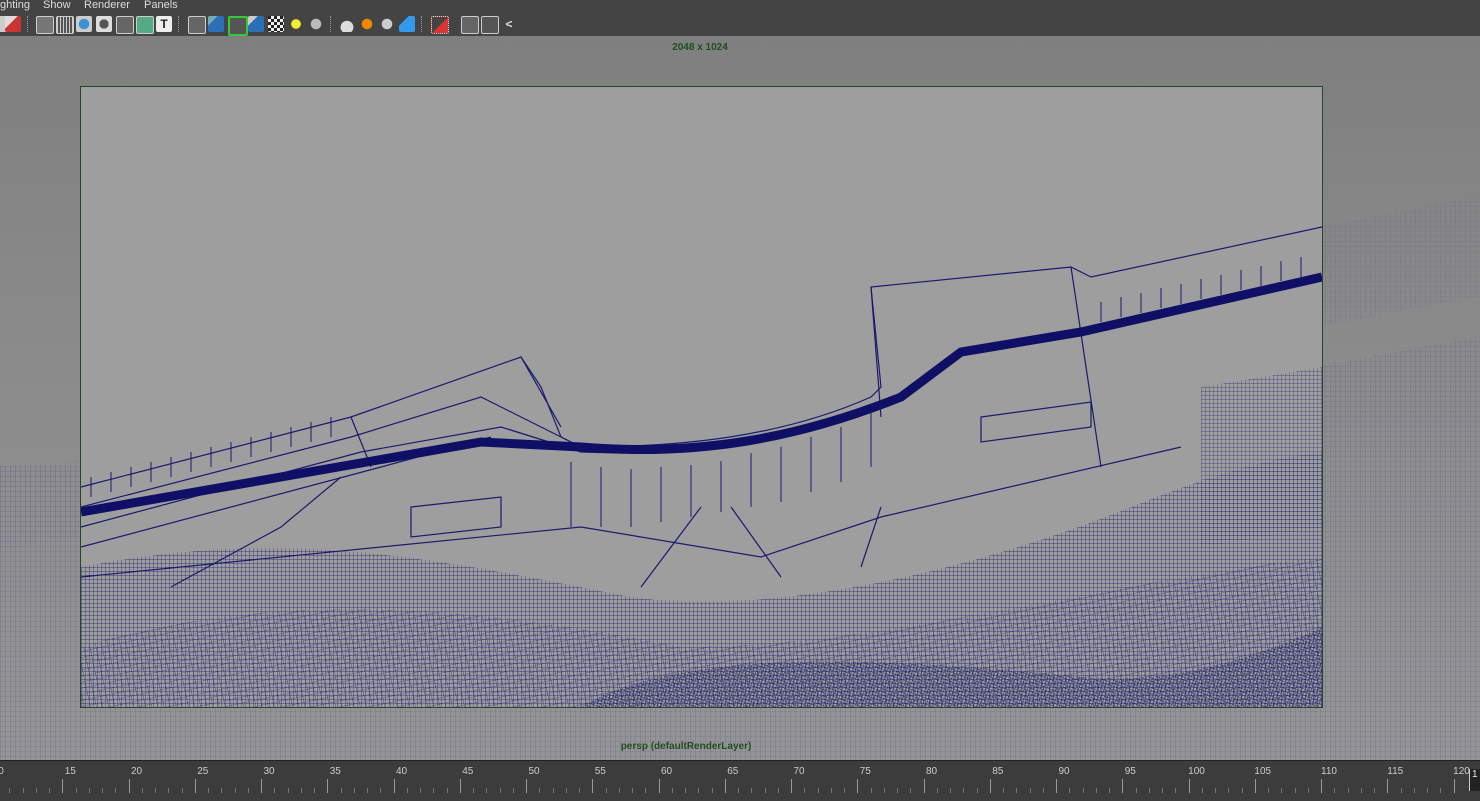 Image resolution: width=1480 pixels, height=801 pixels. Describe the element at coordinates (197, 25) in the screenshot. I see `cube-wire-icon` at that location.